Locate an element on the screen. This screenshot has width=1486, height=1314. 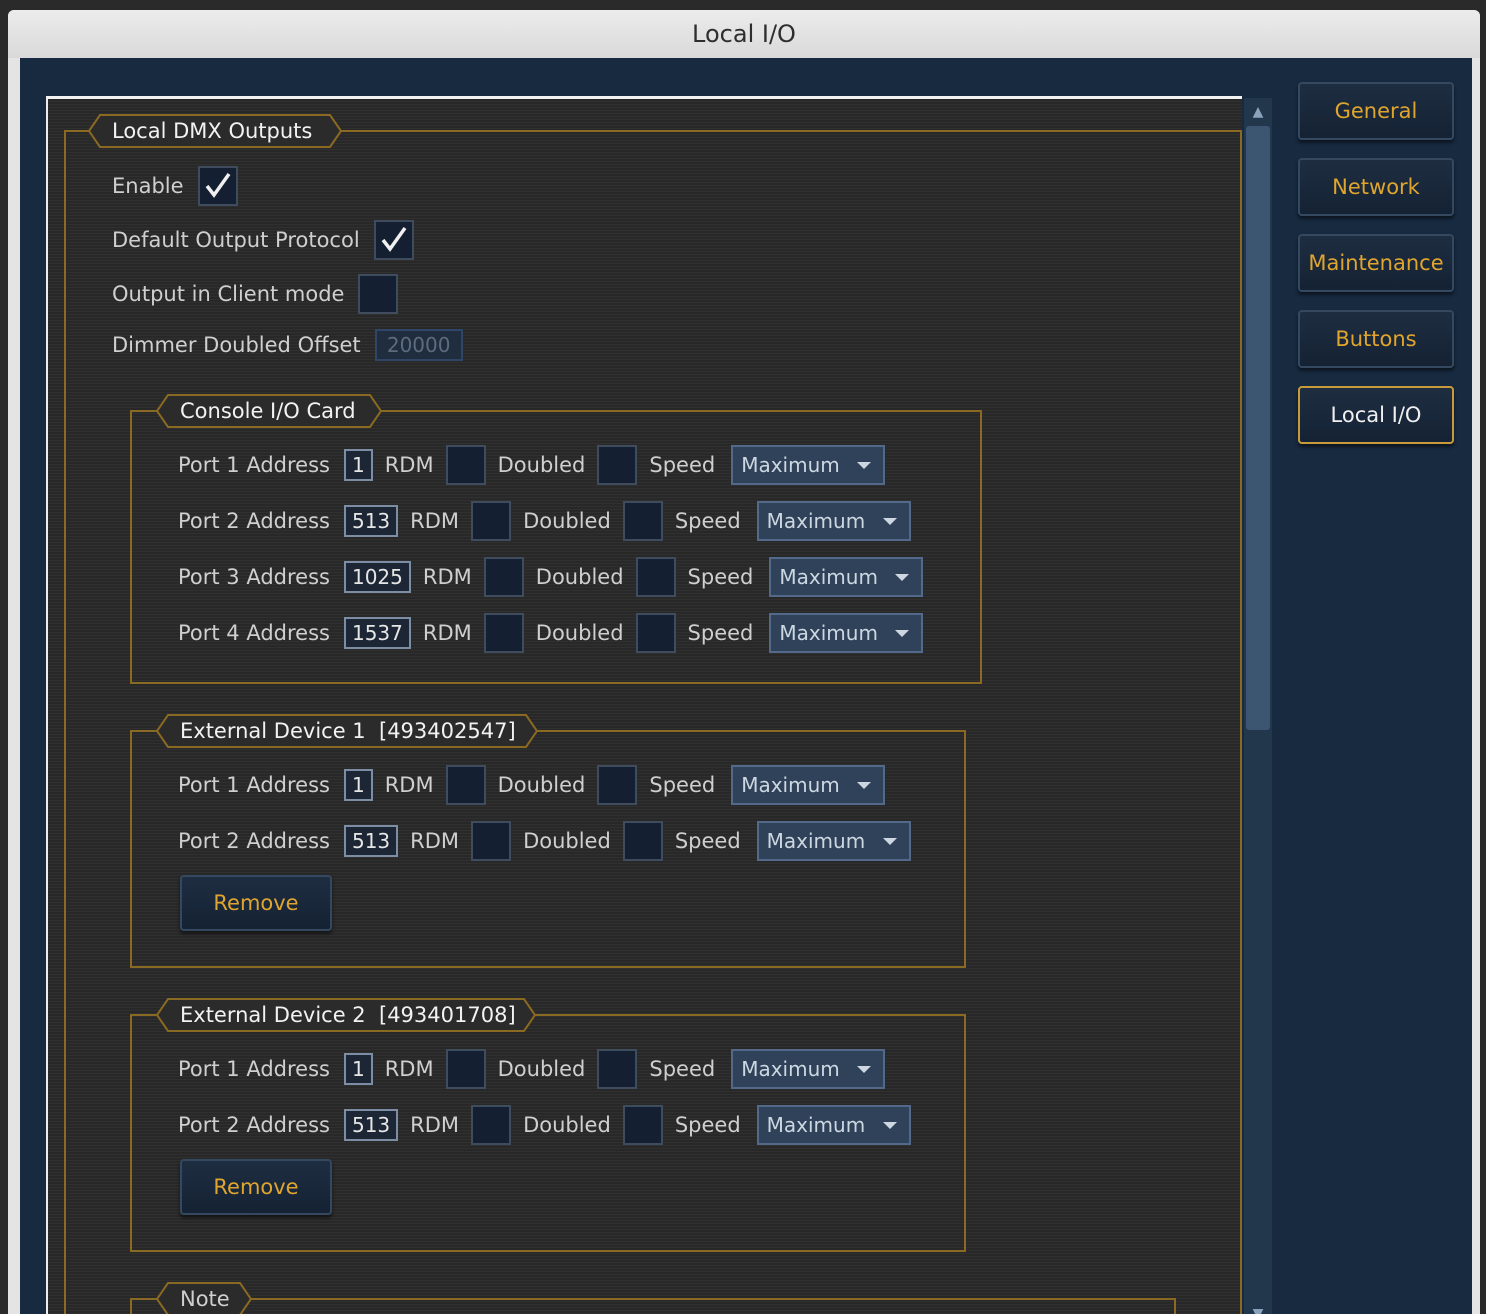
dimmer-offset-label: Dimmer Doubled Offset is located at coordinates (236, 345).